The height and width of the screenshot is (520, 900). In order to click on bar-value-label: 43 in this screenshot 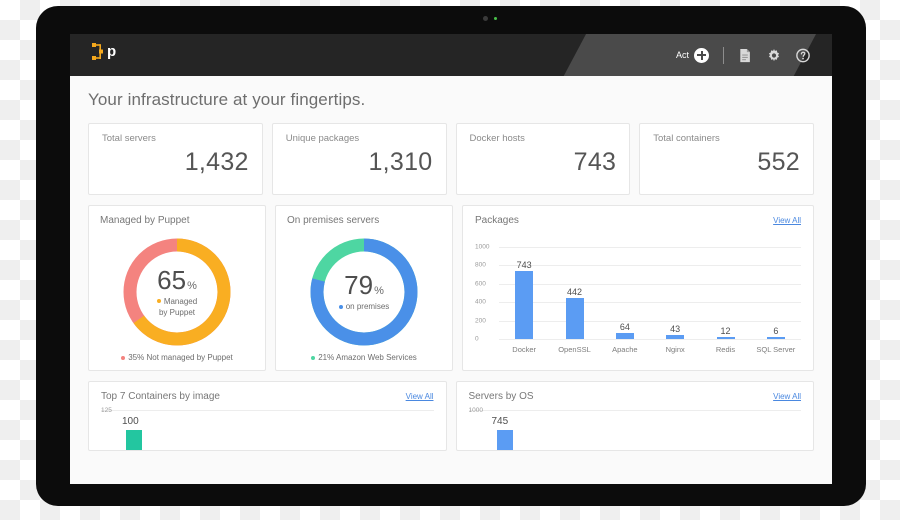, I will do `click(675, 329)`.